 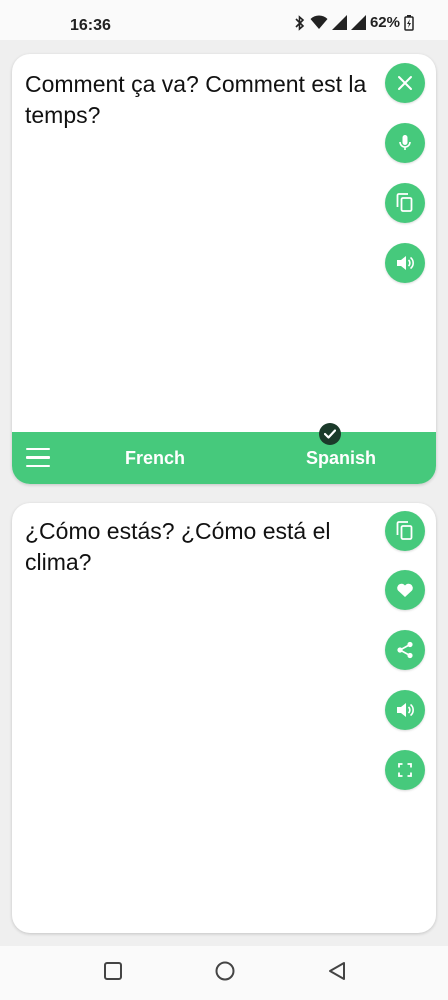 I want to click on fullscreen-icon, so click(x=405, y=770).